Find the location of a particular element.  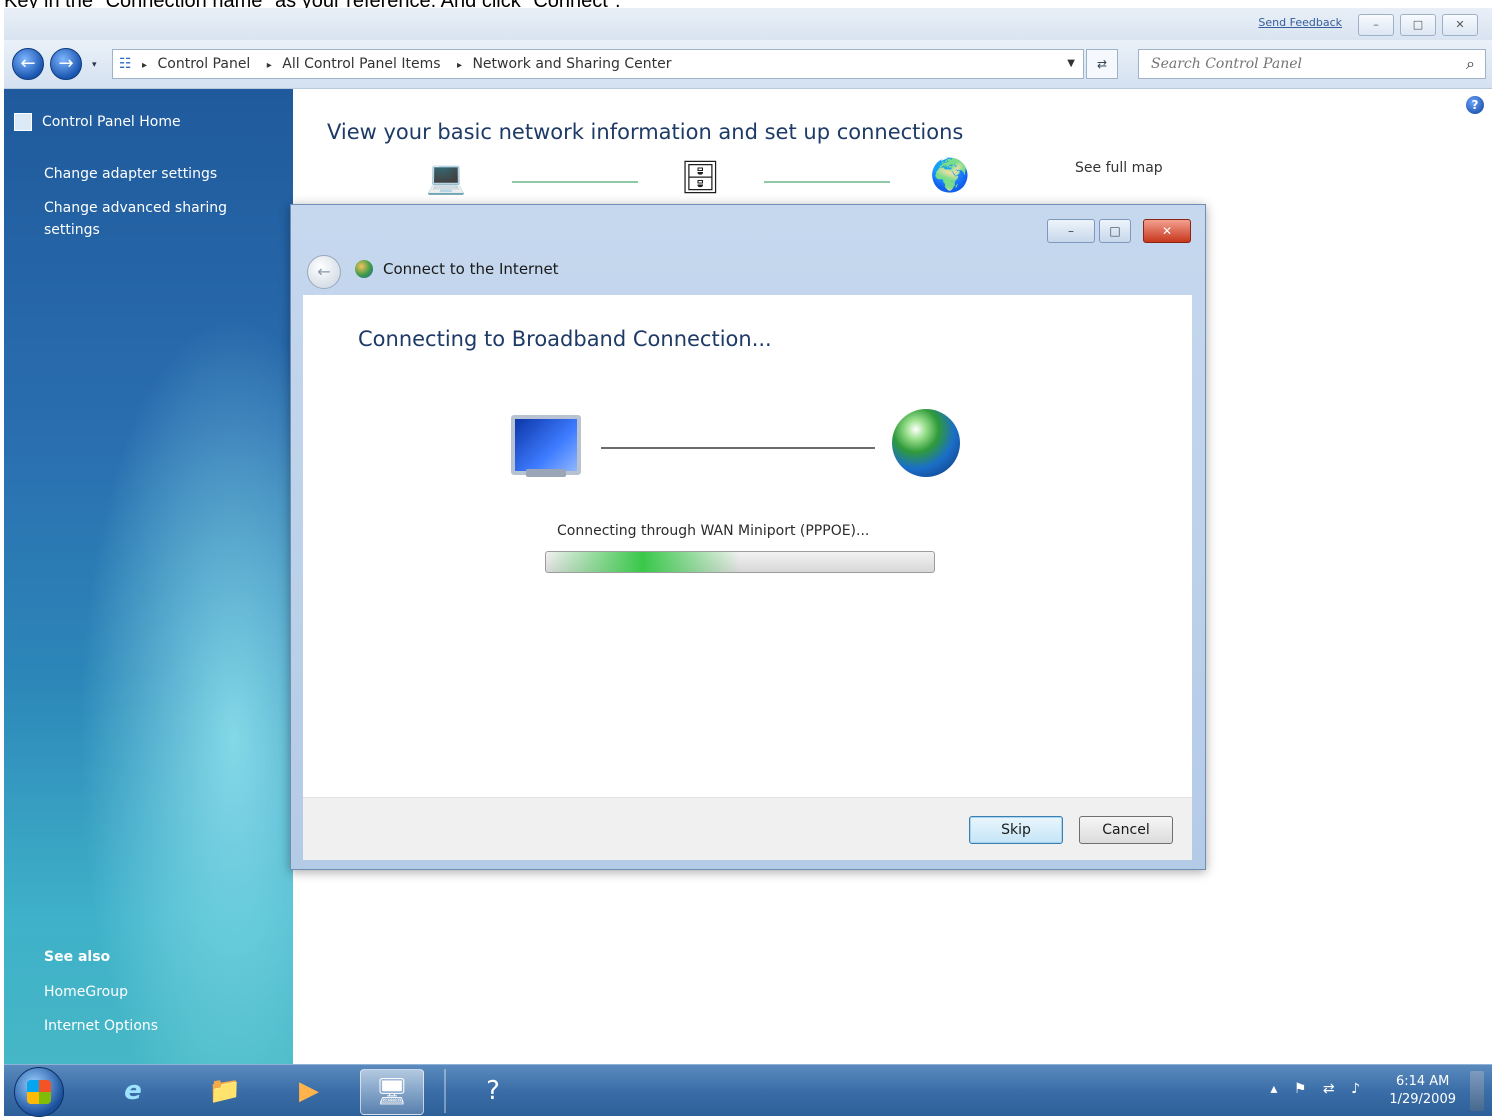

windows-logo-icon is located at coordinates (39, 1092).